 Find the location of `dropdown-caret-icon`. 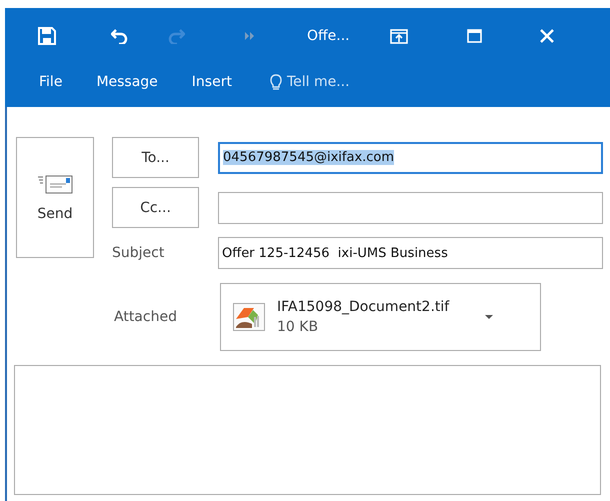

dropdown-caret-icon is located at coordinates (489, 317).